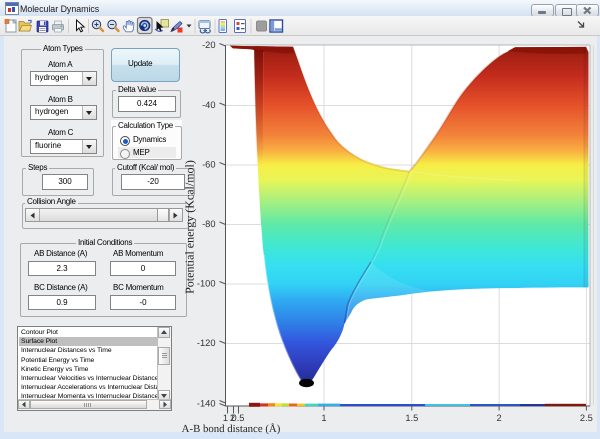 This screenshot has width=600, height=439. I want to click on svg-text: -80, so click(208, 224).